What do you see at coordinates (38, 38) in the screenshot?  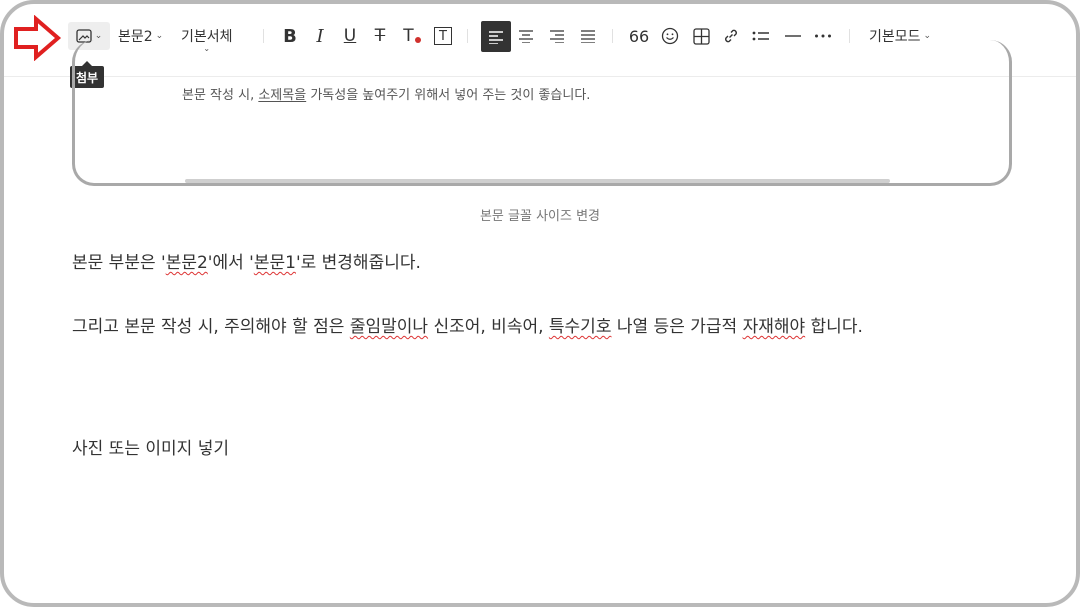 I see `red-arrow-pointer-icon` at bounding box center [38, 38].